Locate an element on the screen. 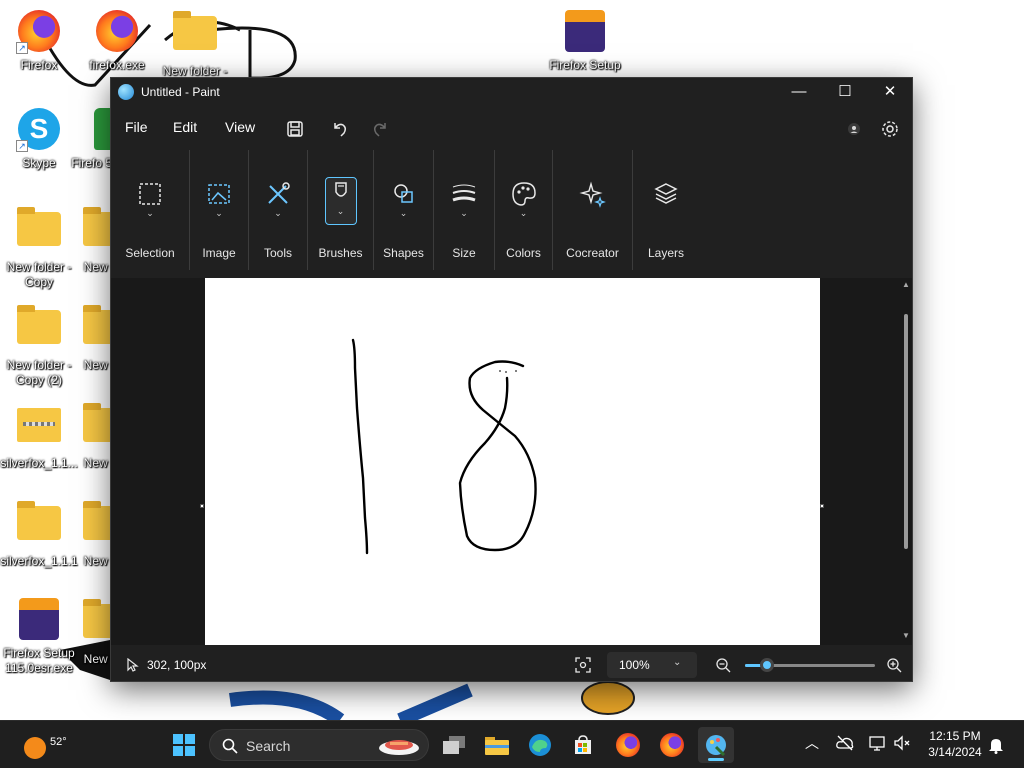 The height and width of the screenshot is (768, 1024). ribbon-group-selection: ⌄ Selection is located at coordinates (150, 210).